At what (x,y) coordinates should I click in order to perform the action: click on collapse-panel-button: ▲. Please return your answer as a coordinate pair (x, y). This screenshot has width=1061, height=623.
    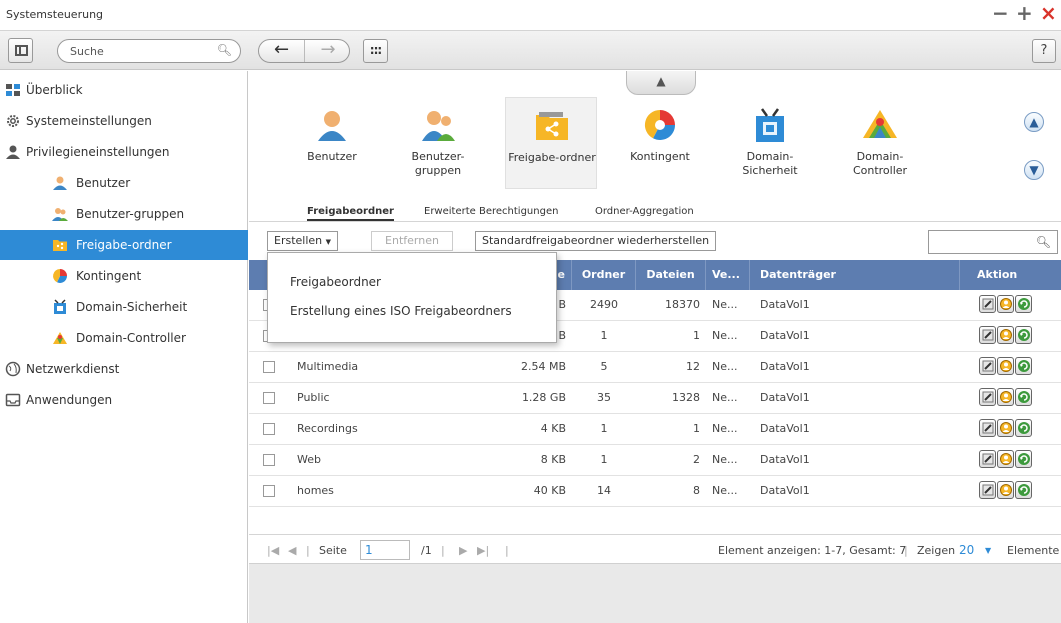
    Looking at the image, I should click on (661, 83).